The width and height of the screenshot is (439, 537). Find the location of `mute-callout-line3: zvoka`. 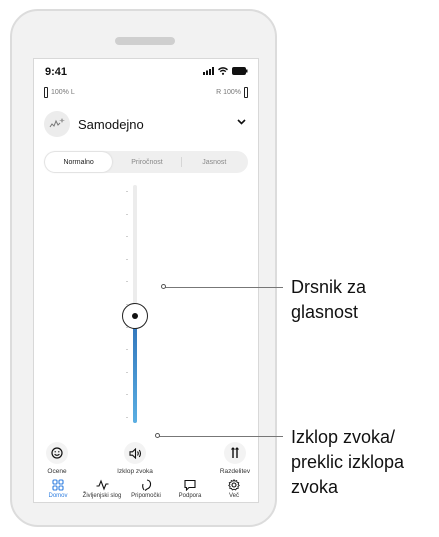

mute-callout-line3: zvoka is located at coordinates (315, 487).